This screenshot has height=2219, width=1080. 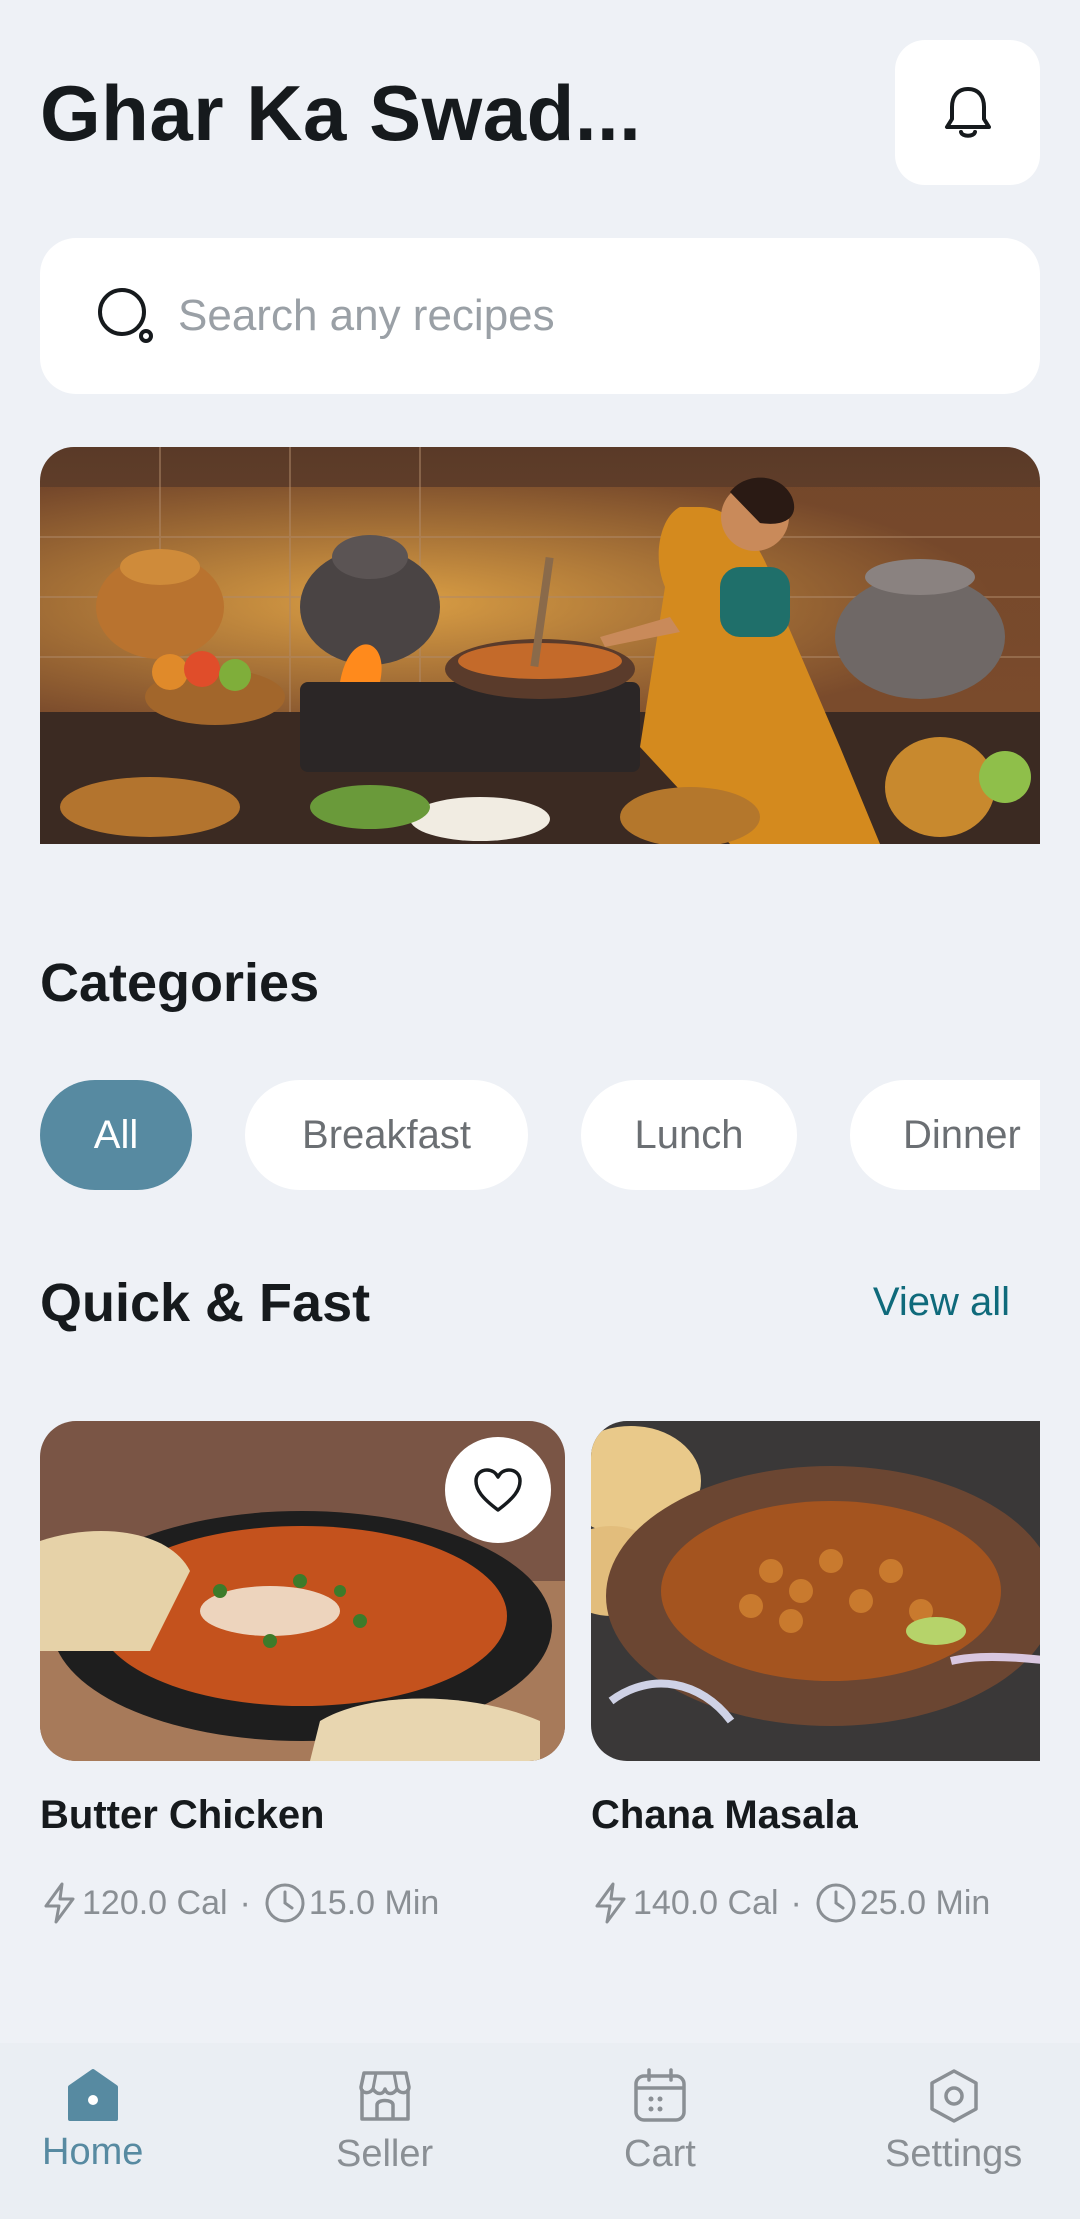 What do you see at coordinates (384, 2096) in the screenshot?
I see `store-icon` at bounding box center [384, 2096].